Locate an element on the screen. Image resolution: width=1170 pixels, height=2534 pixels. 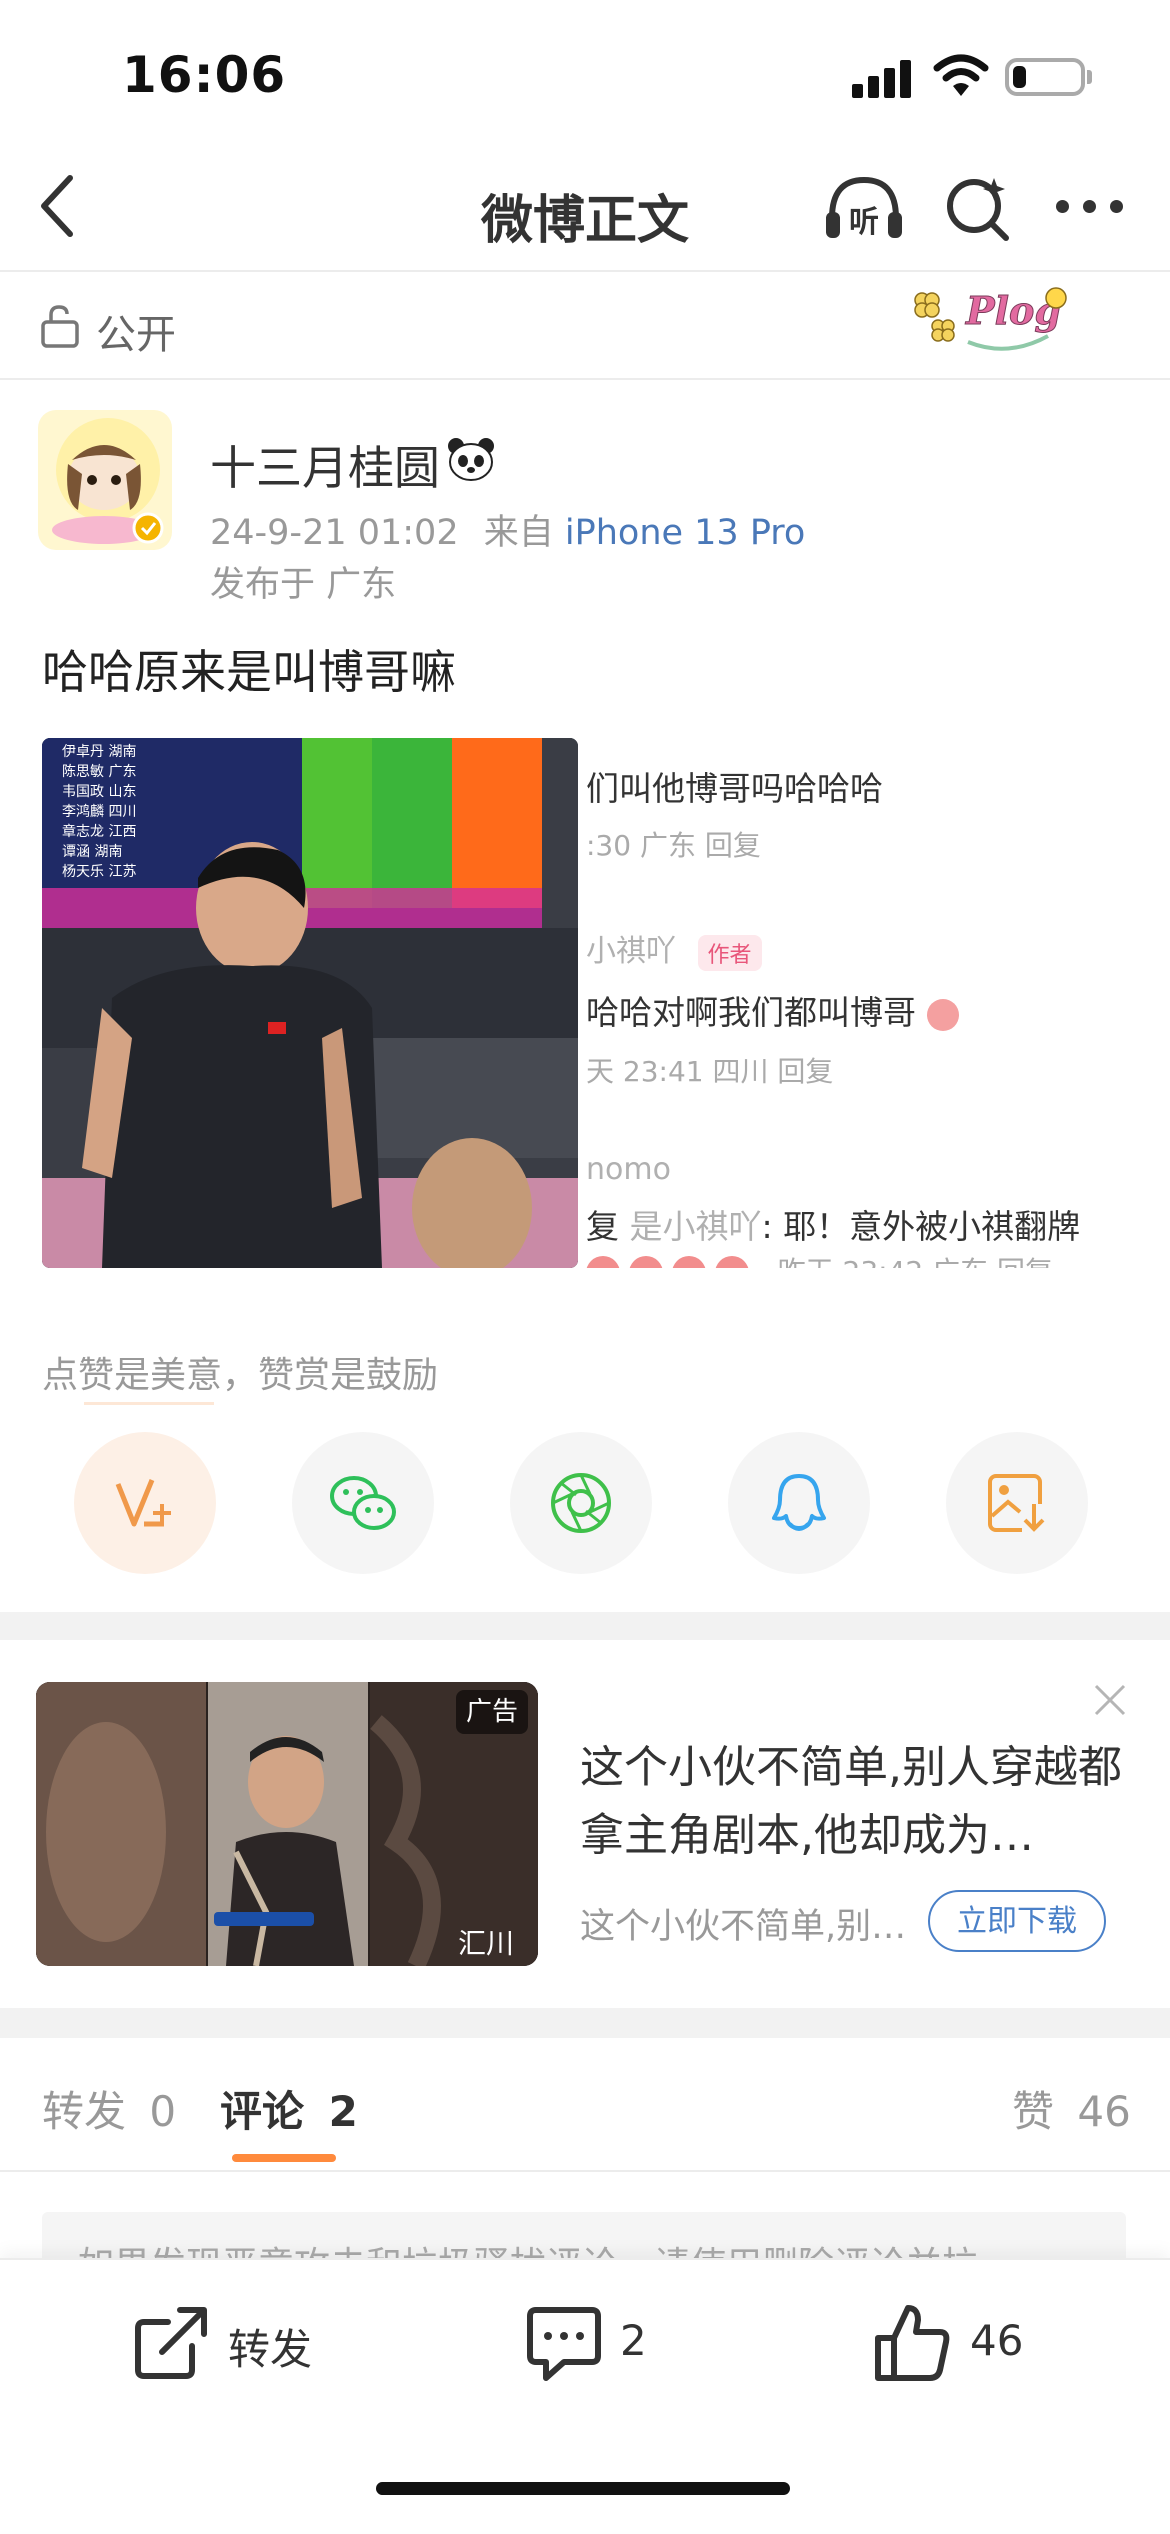
avatar is located at coordinates (105, 480).